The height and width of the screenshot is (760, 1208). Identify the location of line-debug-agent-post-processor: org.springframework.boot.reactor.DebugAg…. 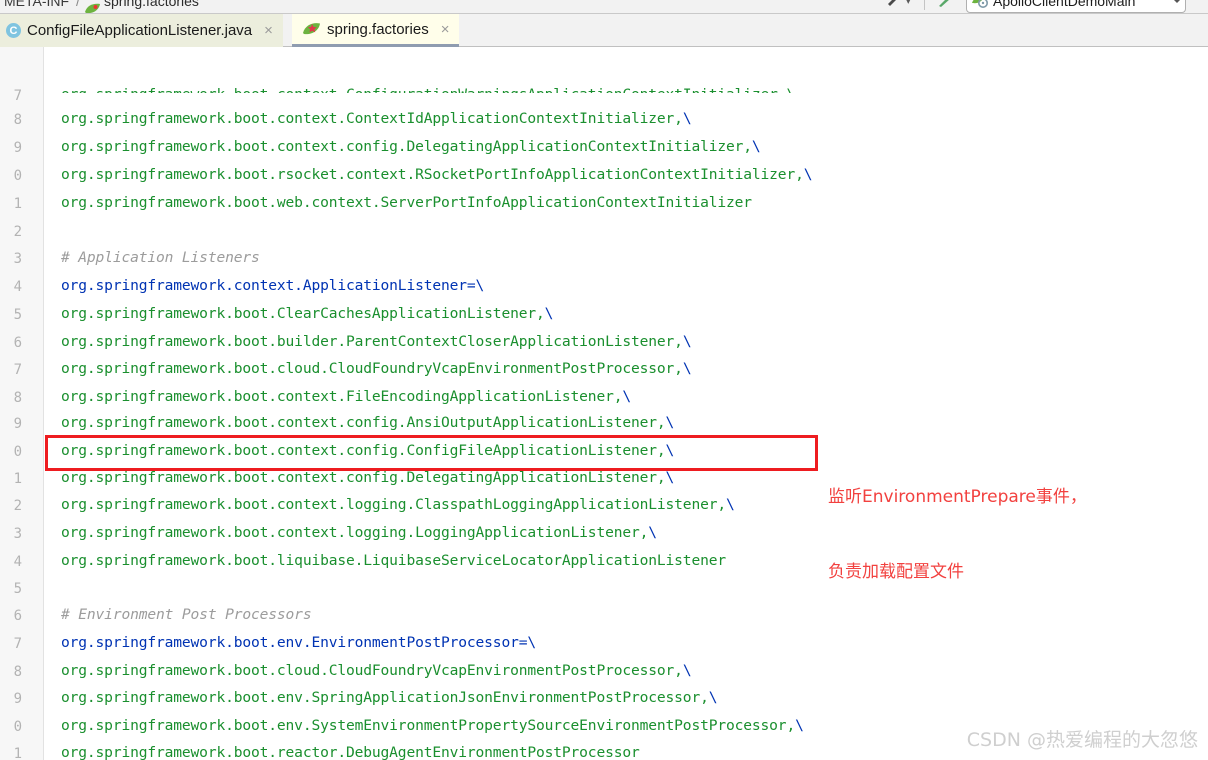
(350, 752).